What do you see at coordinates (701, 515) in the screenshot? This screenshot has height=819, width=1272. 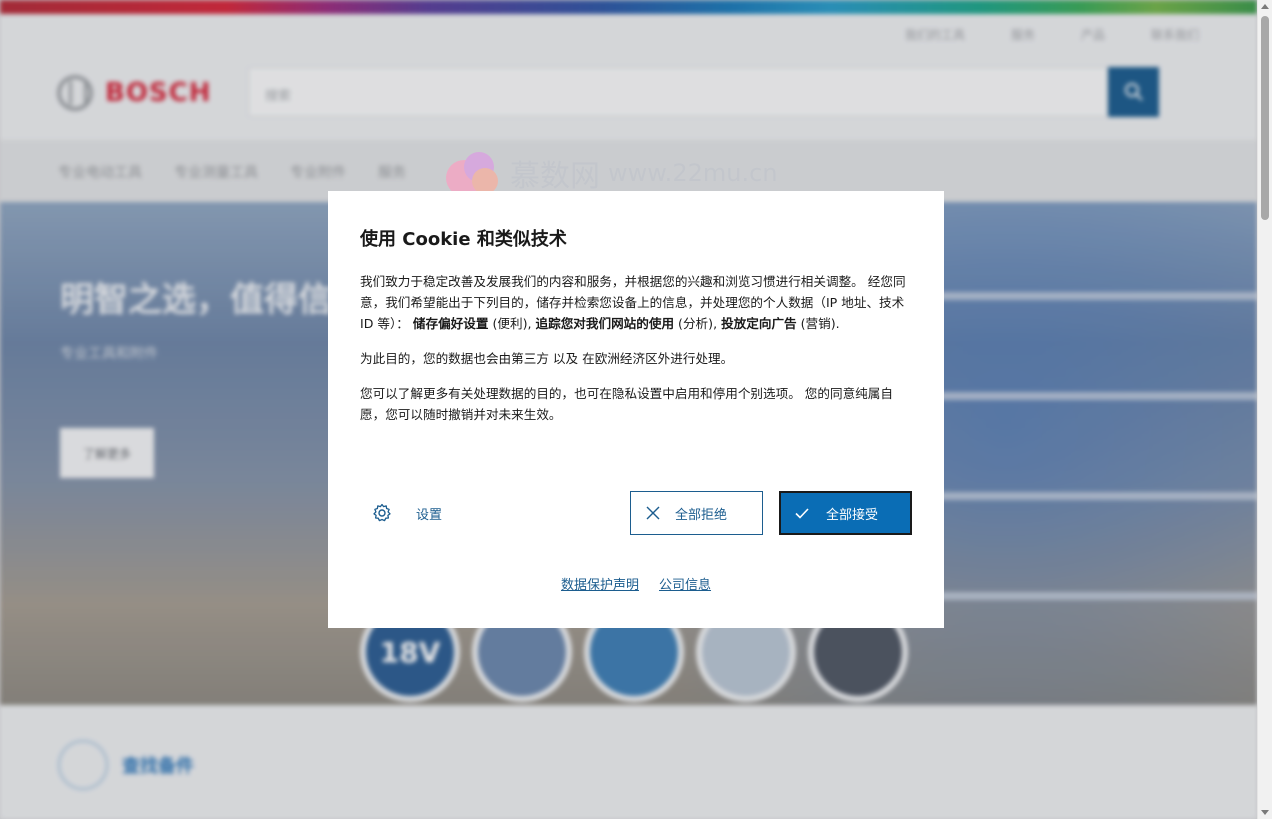 I see `reject-all-label: 全部拒绝` at bounding box center [701, 515].